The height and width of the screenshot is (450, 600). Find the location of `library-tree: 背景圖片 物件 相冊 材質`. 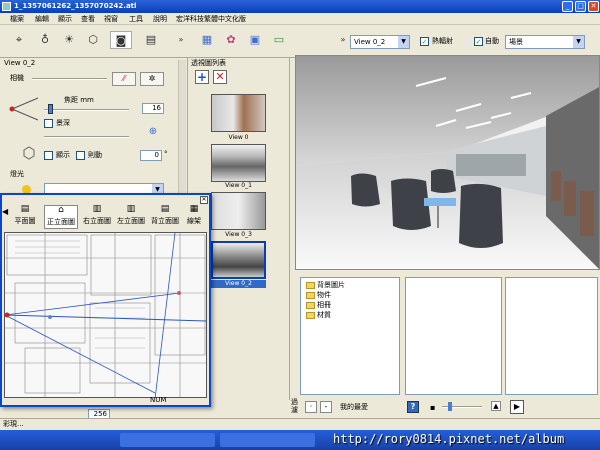

library-tree: 背景圖片 物件 相冊 材質 is located at coordinates (350, 336).